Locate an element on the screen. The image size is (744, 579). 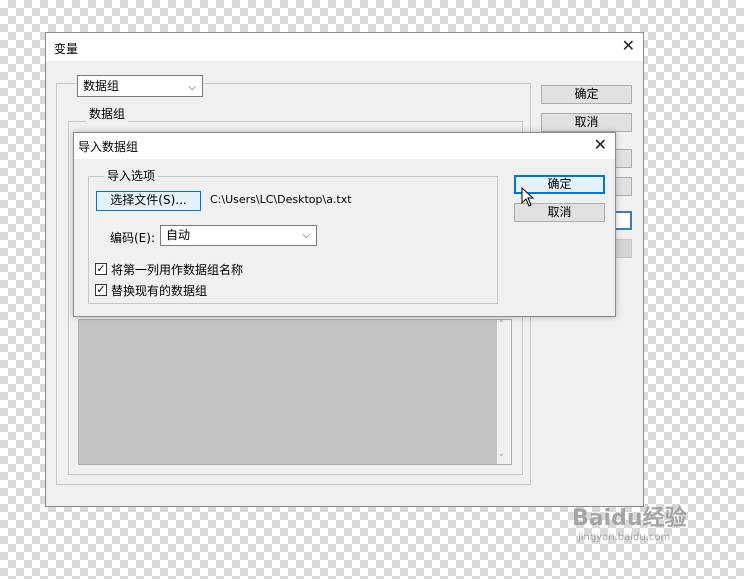
variables-titlebar: 变量 ✕ is located at coordinates (344, 47).